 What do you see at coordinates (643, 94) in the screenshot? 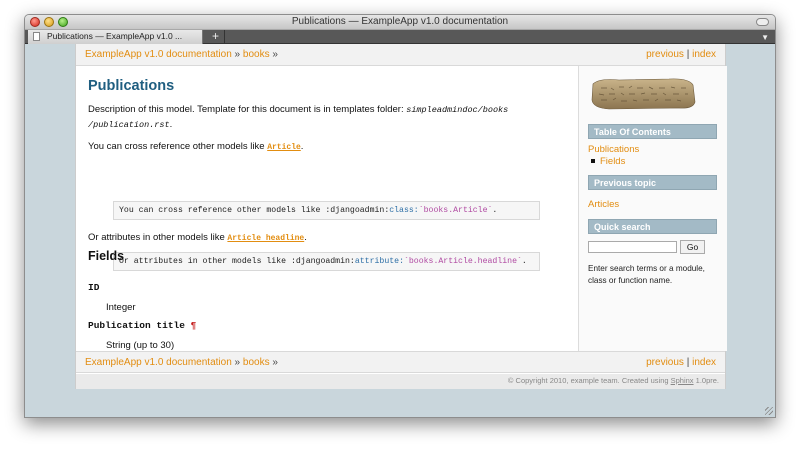
I see `logo-tablet-image` at bounding box center [643, 94].